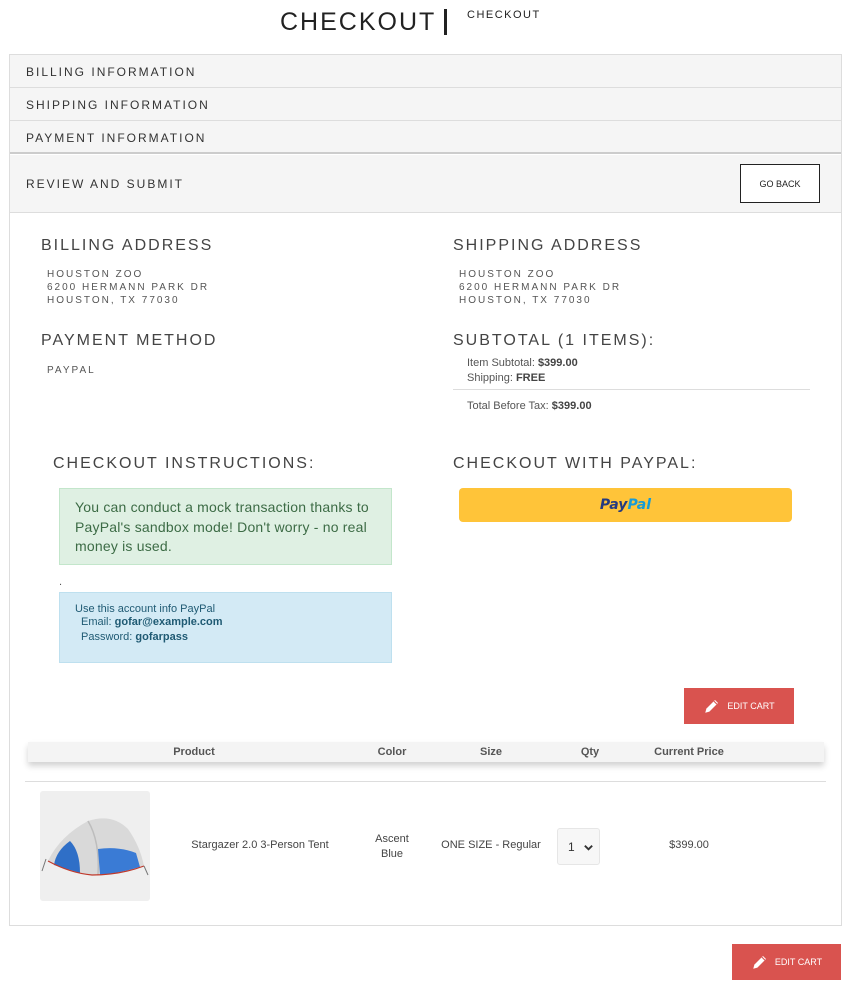 The height and width of the screenshot is (986, 849). Describe the element at coordinates (118, 105) in the screenshot. I see `accordion-shipping-label: SHIPPING INFORMATION` at that location.